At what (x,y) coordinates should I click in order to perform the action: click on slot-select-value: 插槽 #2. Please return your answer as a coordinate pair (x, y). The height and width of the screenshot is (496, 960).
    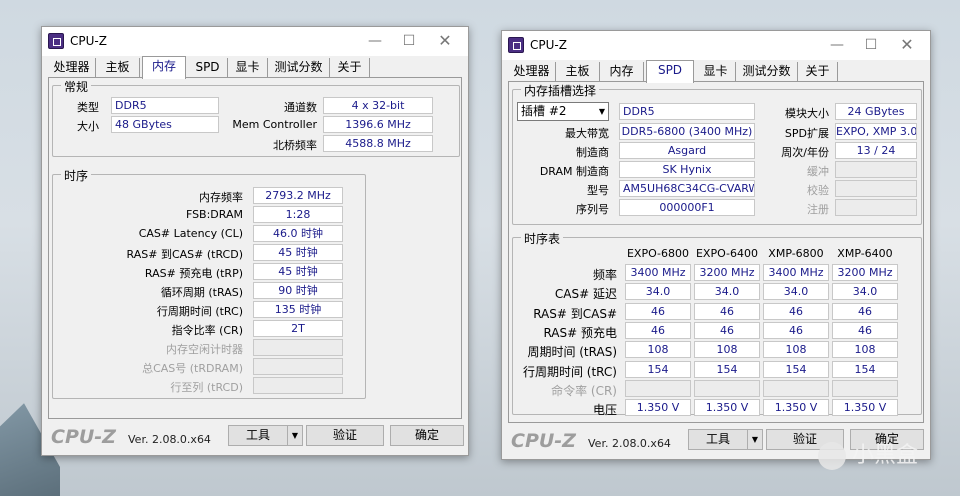
    Looking at the image, I should click on (544, 111).